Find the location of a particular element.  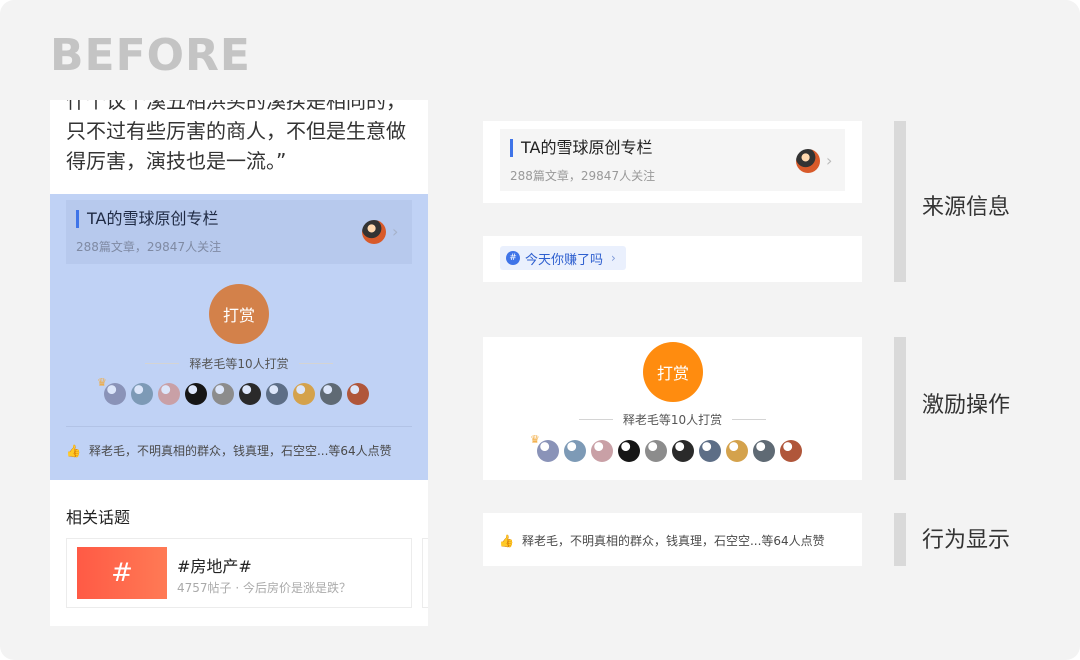

behavior-card: 👍 释老毛，不明真相的群众，钱真理，石空空...等64人点赞 is located at coordinates (672, 539).